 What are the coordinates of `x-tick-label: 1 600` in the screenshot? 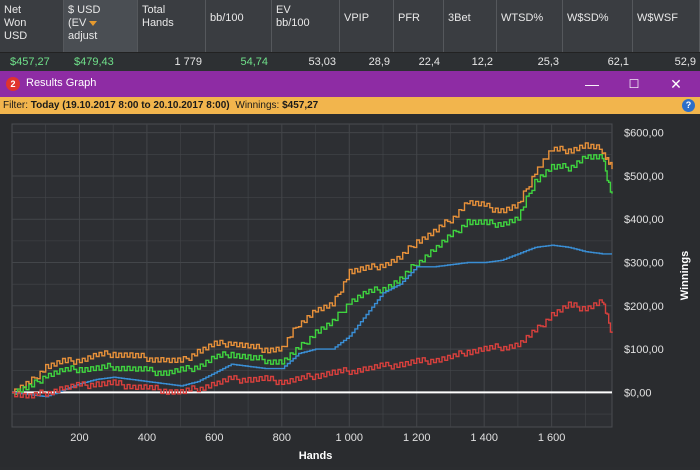 It's located at (552, 438).